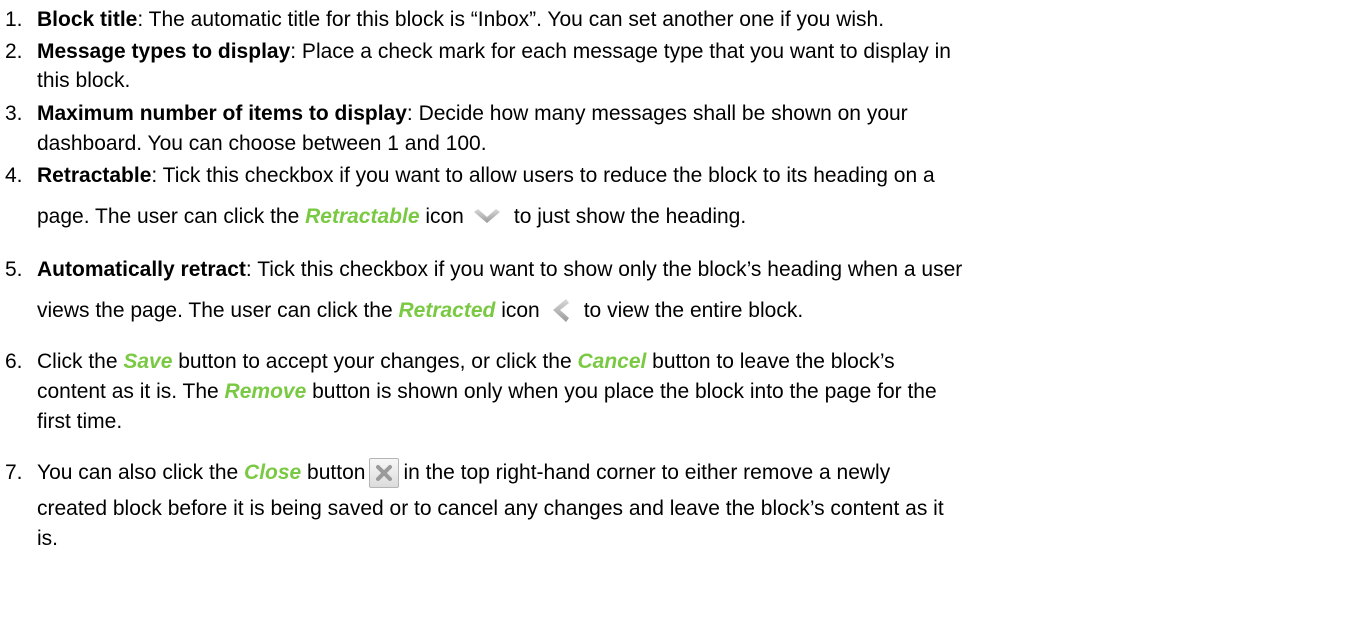 This screenshot has width=1370, height=641. Describe the element at coordinates (447, 310) in the screenshot. I see `ui-term-retracted: Retracted` at that location.